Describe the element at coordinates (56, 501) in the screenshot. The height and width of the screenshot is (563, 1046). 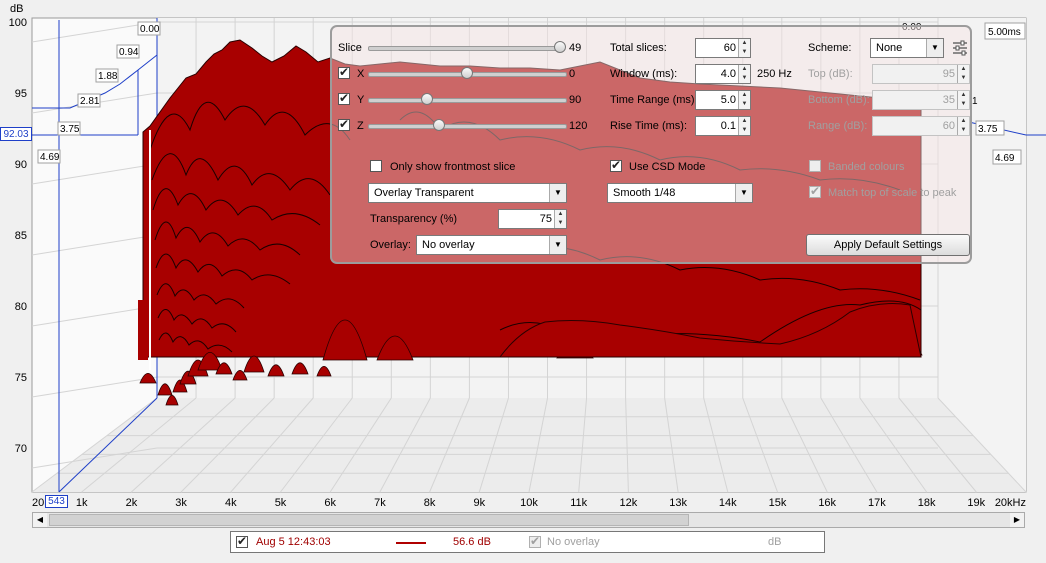
I see `cursor-frequency-readout: 543` at that location.